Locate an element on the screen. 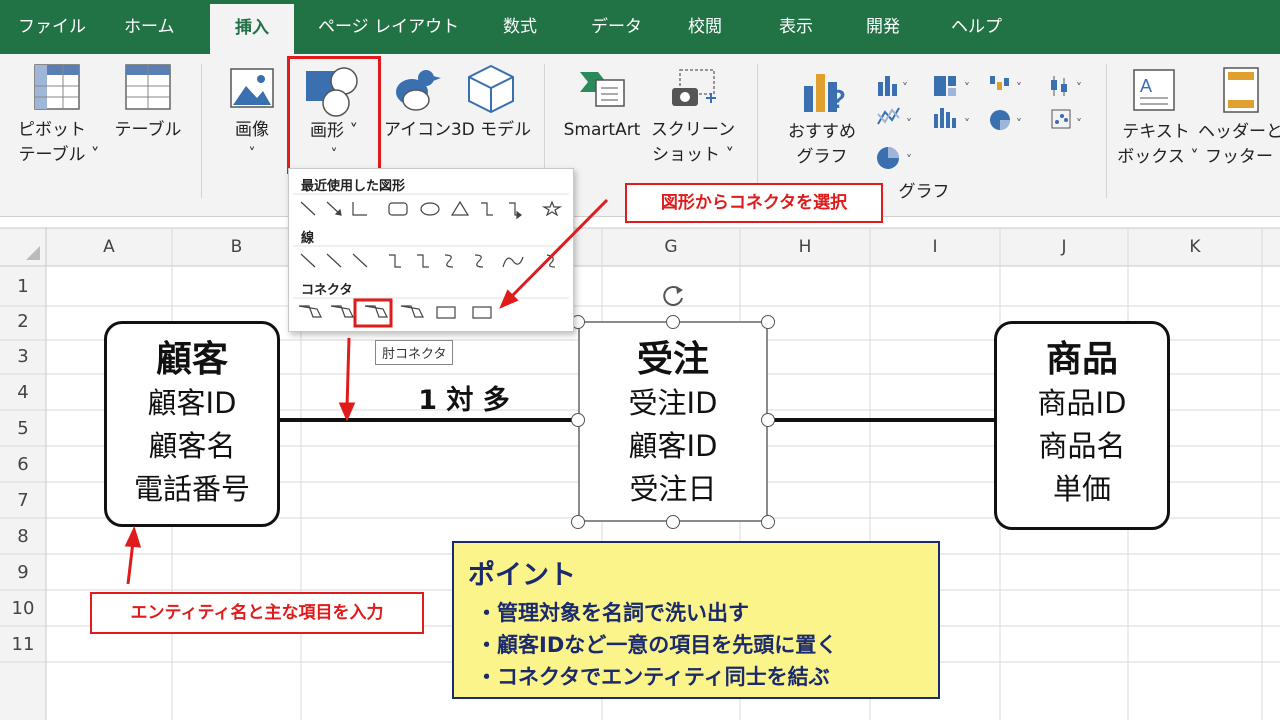 The height and width of the screenshot is (720, 1280). arrow-to-line is located at coordinates (348, 373).